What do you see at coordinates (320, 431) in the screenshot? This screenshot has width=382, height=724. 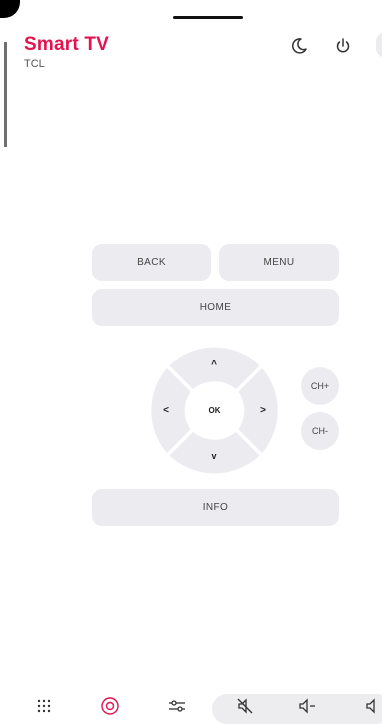 I see `channel-down-button: CH-` at bounding box center [320, 431].